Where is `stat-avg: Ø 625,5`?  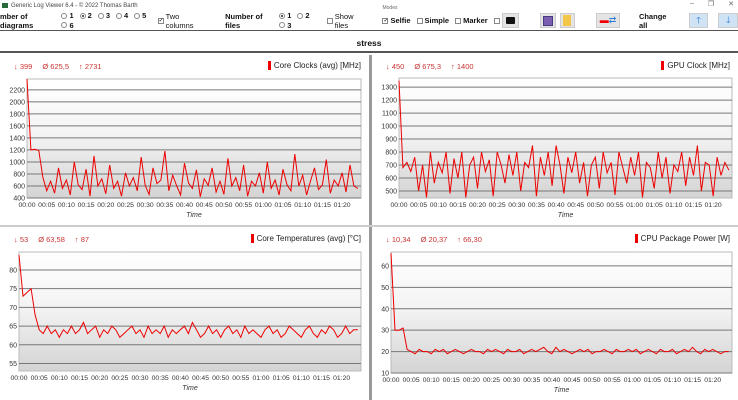 stat-avg: Ø 625,5 is located at coordinates (56, 66).